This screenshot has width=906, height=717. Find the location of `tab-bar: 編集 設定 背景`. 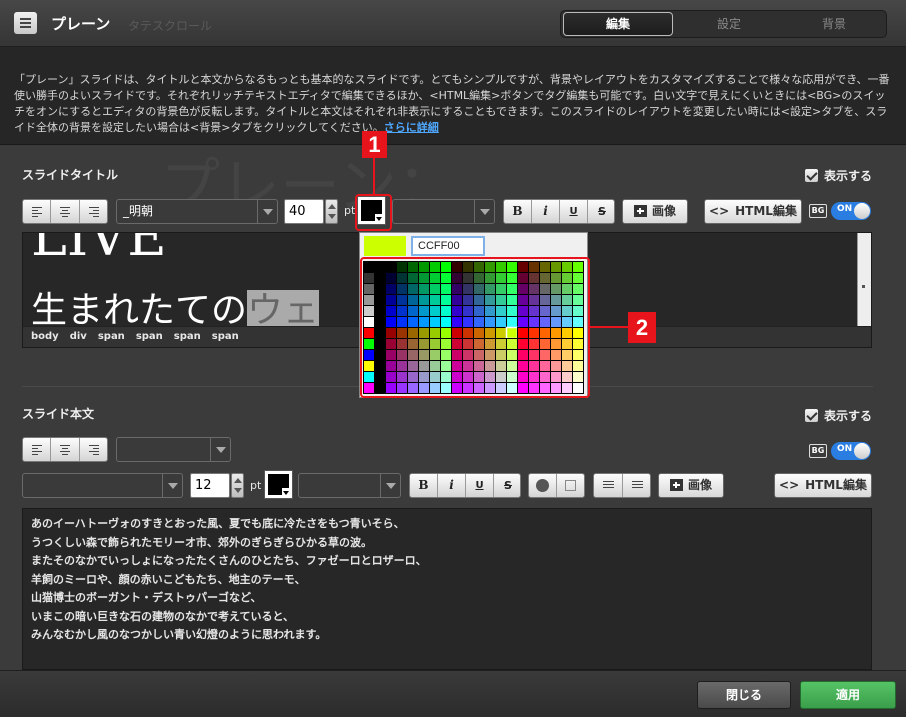

tab-bar: 編集 設定 背景 is located at coordinates (723, 24).